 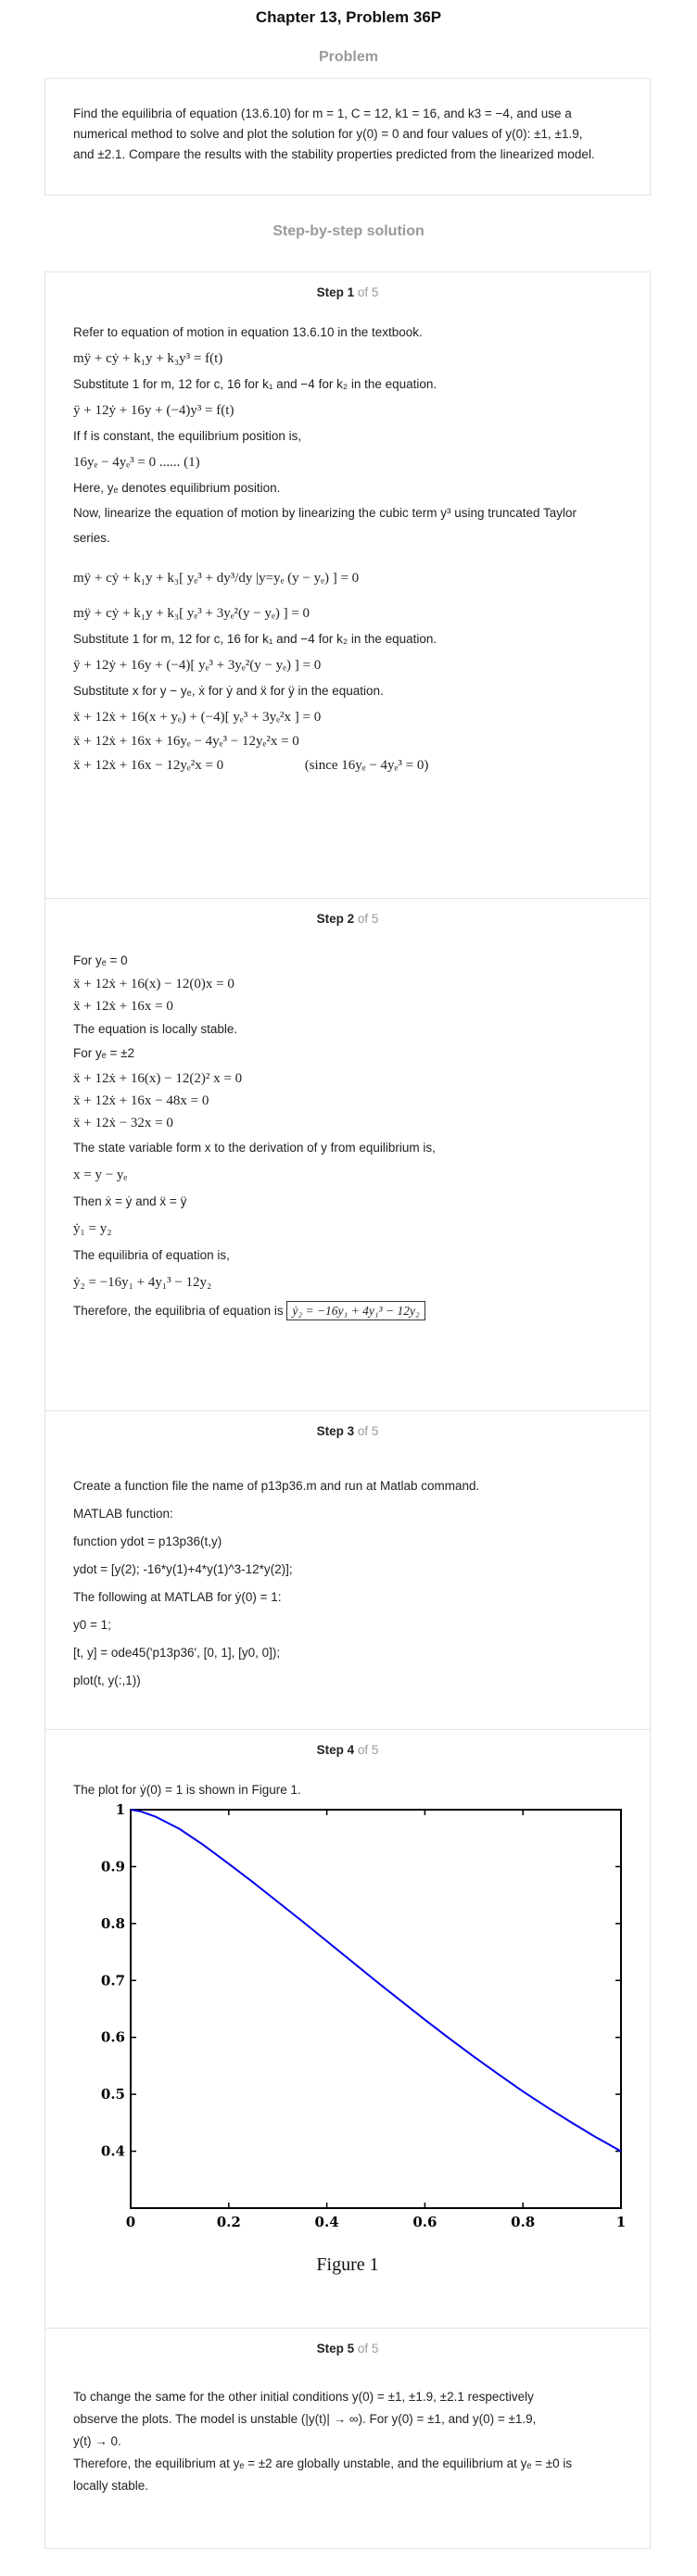 I want to click on step-header: Step 5 of 5, so click(x=347, y=2345).